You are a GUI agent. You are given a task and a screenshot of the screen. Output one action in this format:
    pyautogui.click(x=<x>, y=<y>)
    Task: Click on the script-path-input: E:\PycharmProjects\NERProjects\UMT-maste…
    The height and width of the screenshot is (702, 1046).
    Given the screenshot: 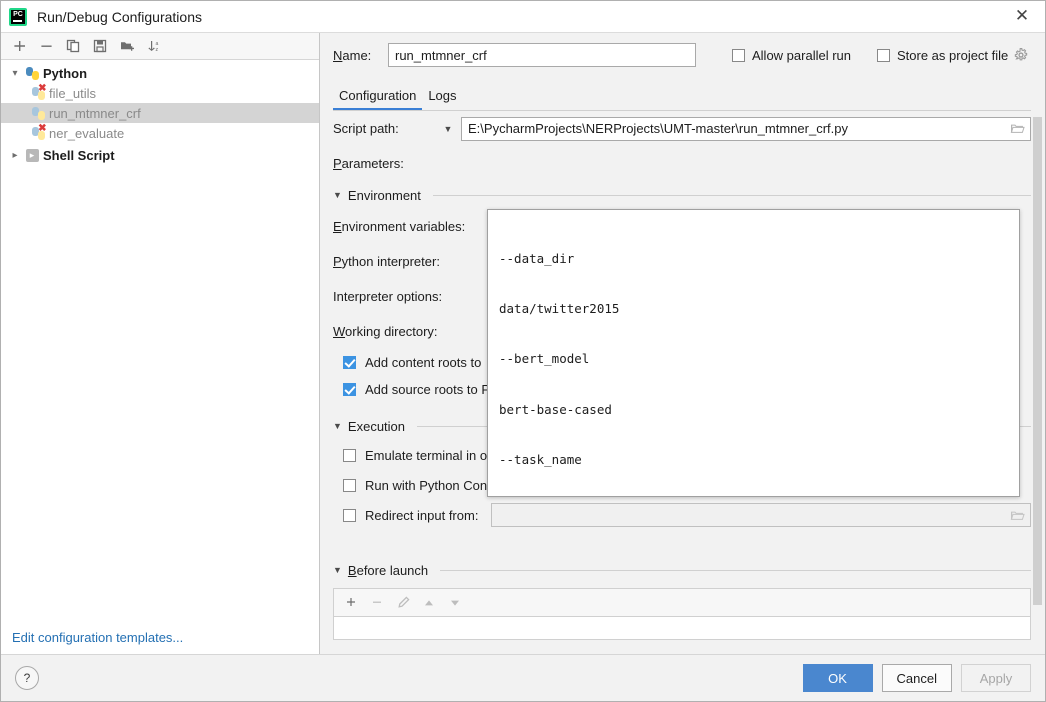 What is the action you would take?
    pyautogui.click(x=746, y=128)
    